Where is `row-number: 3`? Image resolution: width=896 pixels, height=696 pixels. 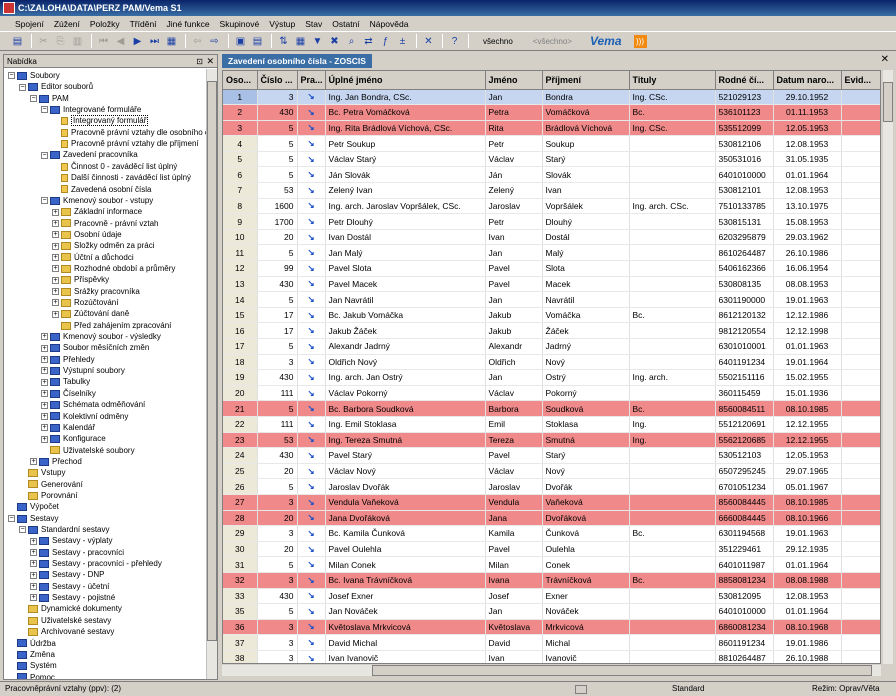 row-number: 3 is located at coordinates (240, 128).